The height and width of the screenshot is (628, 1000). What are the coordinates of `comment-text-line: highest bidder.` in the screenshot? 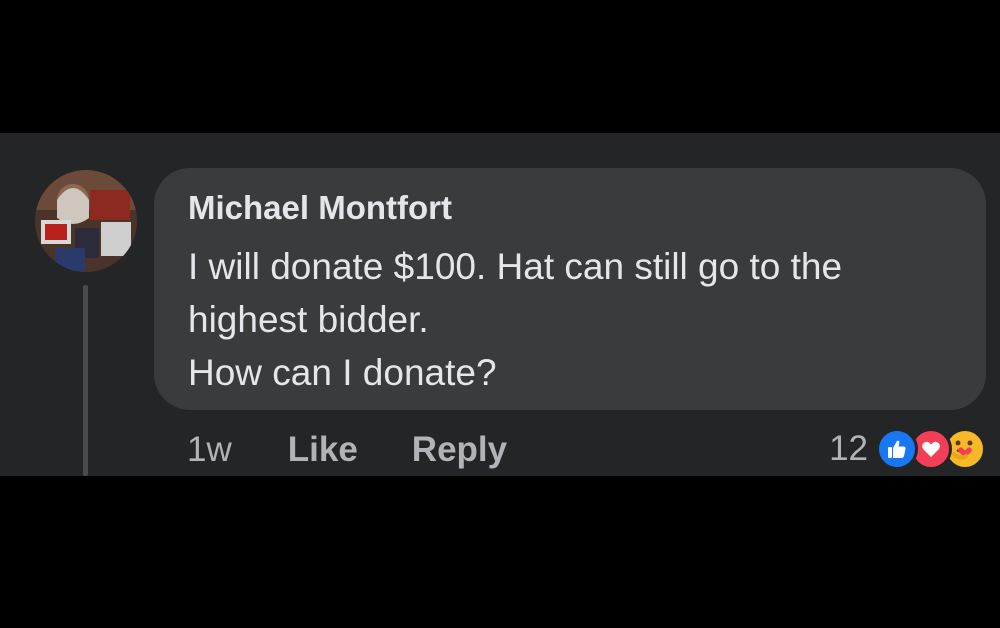 It's located at (308, 319).